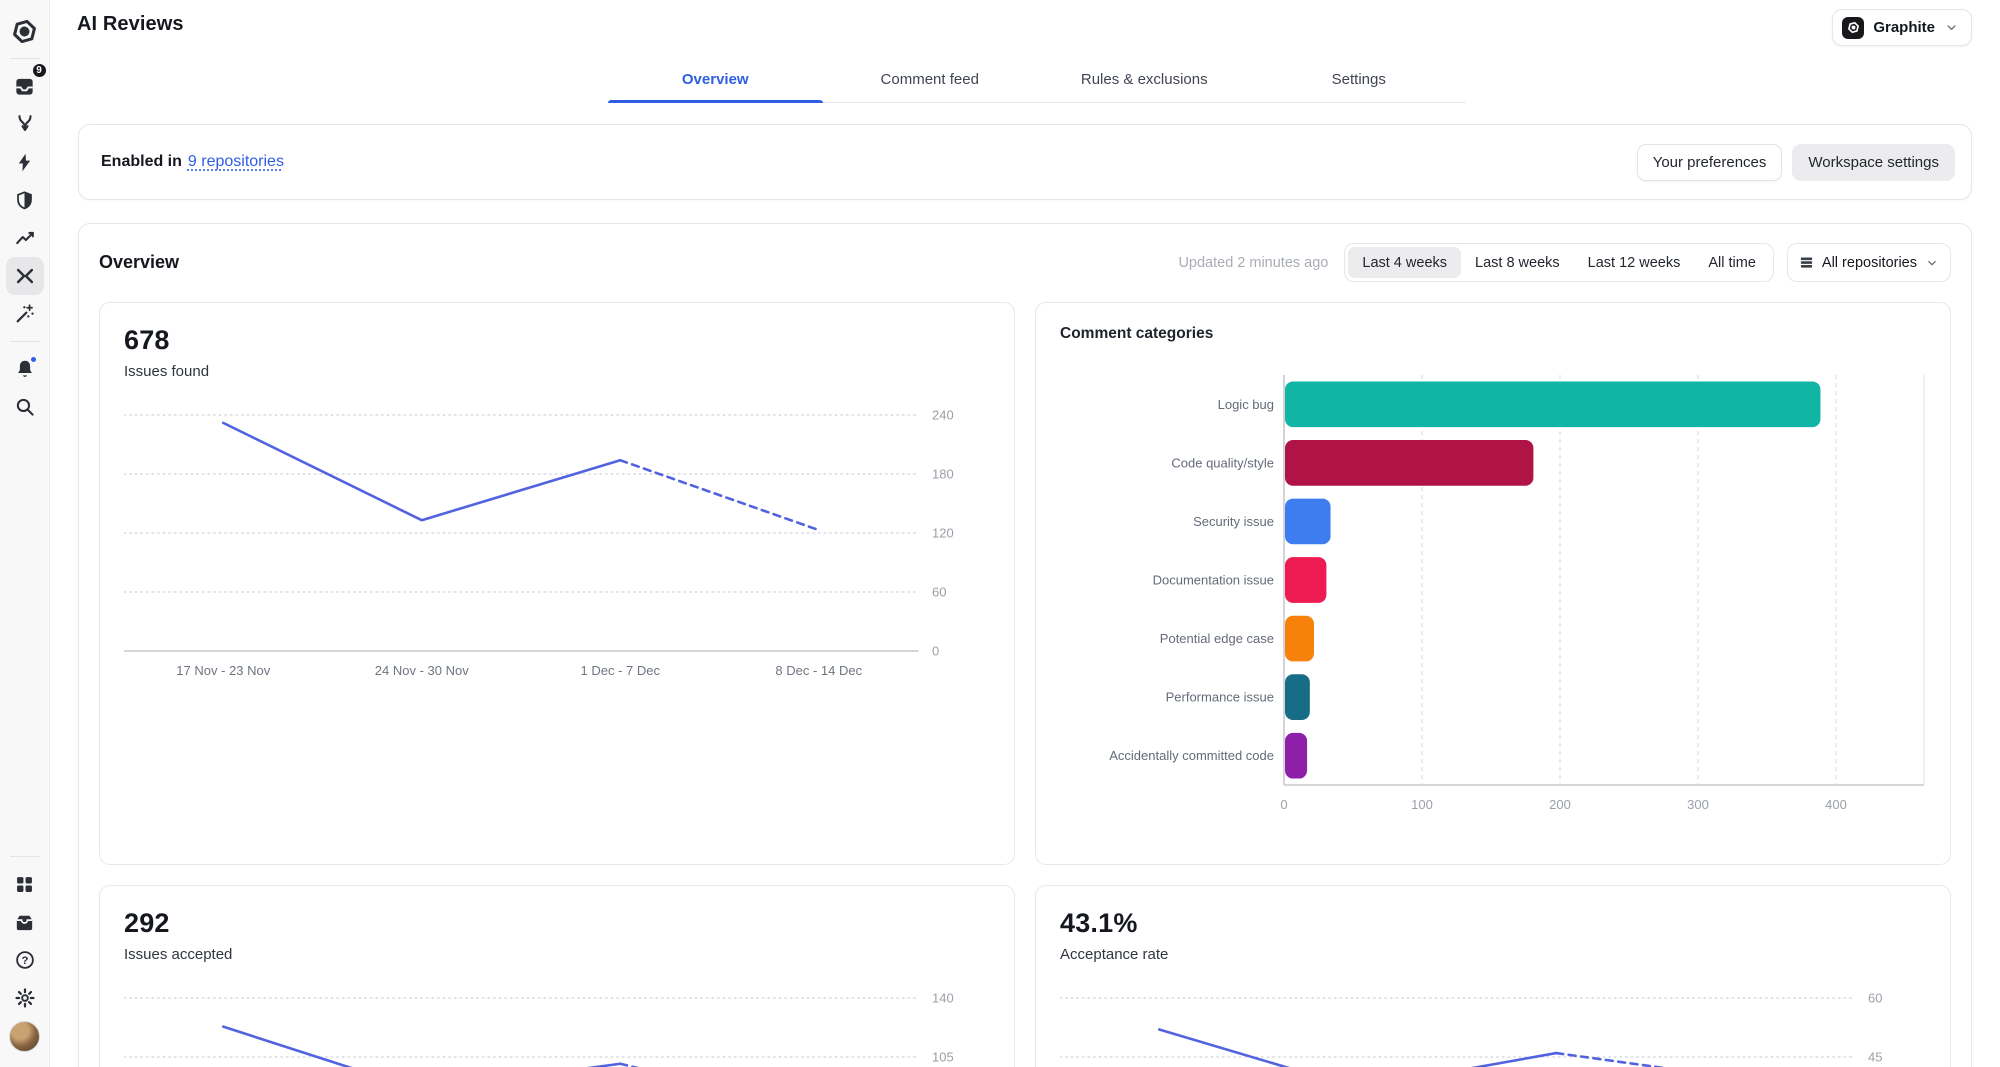 This screenshot has height=1067, width=2000. Describe the element at coordinates (1422, 804) in the screenshot. I see `svg-text: 100` at that location.